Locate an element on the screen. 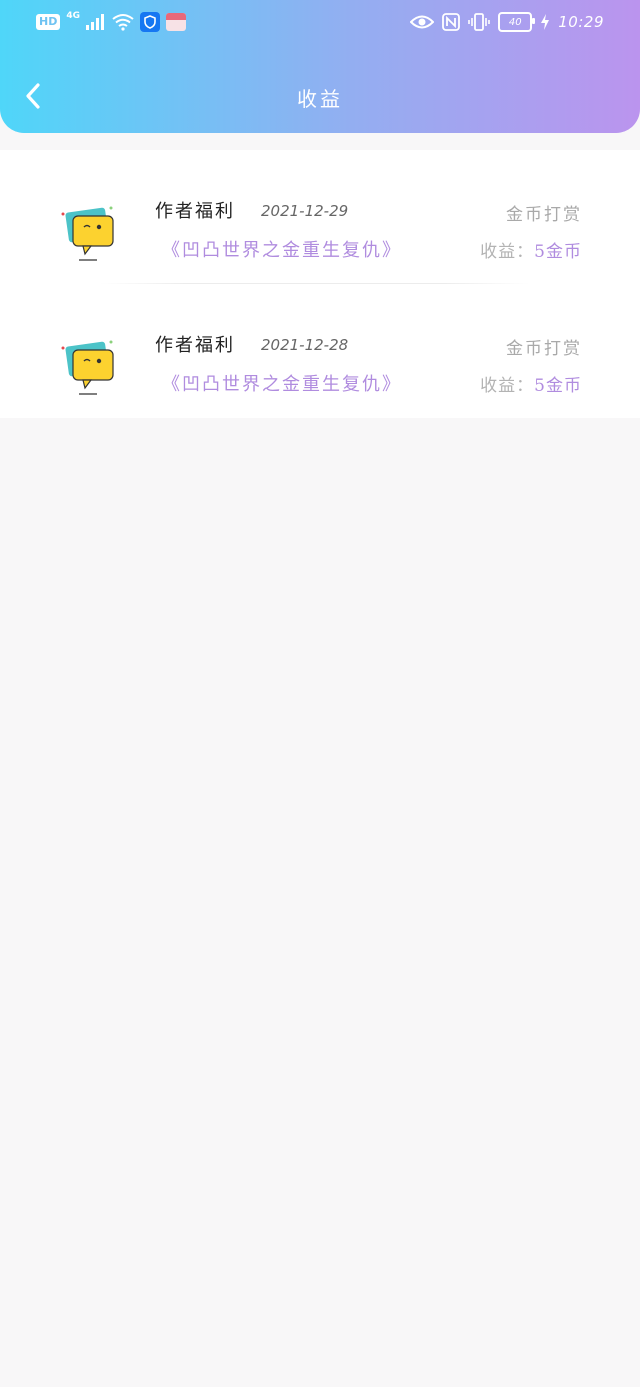 This screenshot has width=640, height=1387. record-date: 2021-12-28 is located at coordinates (305, 345).